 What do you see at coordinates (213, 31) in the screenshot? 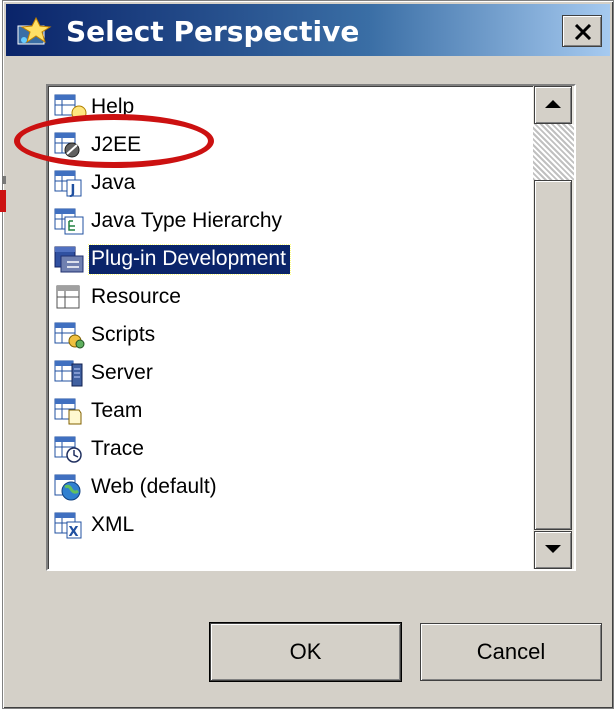
I see `dialog-title: Select Perspective` at bounding box center [213, 31].